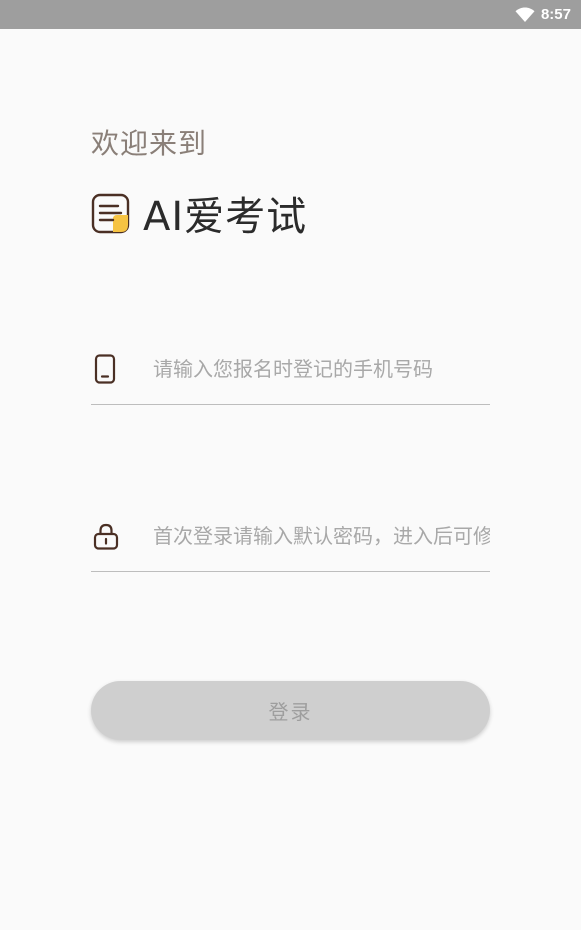 This screenshot has height=930, width=581. Describe the element at coordinates (106, 536) in the screenshot. I see `lock-icon` at that location.